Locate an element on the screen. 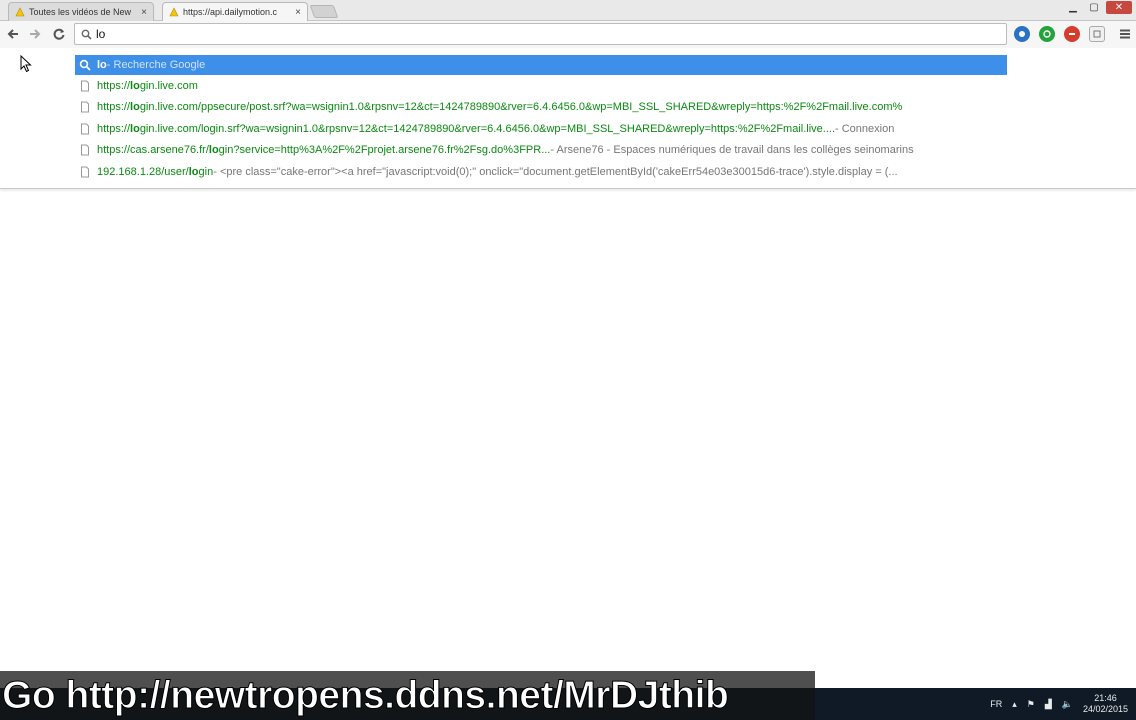 Image resolution: width=1136 pixels, height=720 pixels. clock-time: 21:46 is located at coordinates (1105, 698).